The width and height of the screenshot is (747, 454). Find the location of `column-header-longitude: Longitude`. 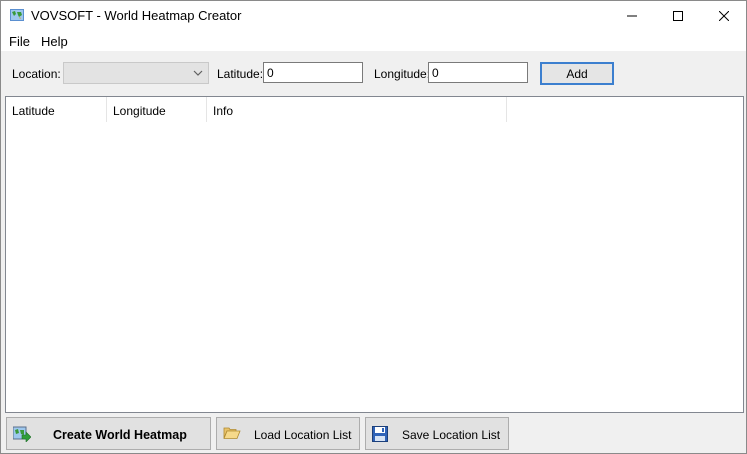

column-header-longitude: Longitude is located at coordinates (157, 109).